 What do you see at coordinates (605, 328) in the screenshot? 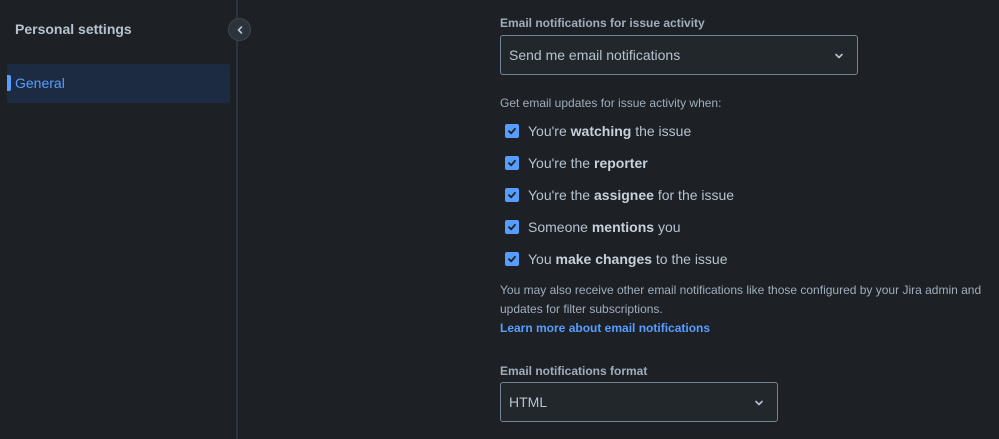
I see `learn-more-link: Learn more about email notifications` at bounding box center [605, 328].